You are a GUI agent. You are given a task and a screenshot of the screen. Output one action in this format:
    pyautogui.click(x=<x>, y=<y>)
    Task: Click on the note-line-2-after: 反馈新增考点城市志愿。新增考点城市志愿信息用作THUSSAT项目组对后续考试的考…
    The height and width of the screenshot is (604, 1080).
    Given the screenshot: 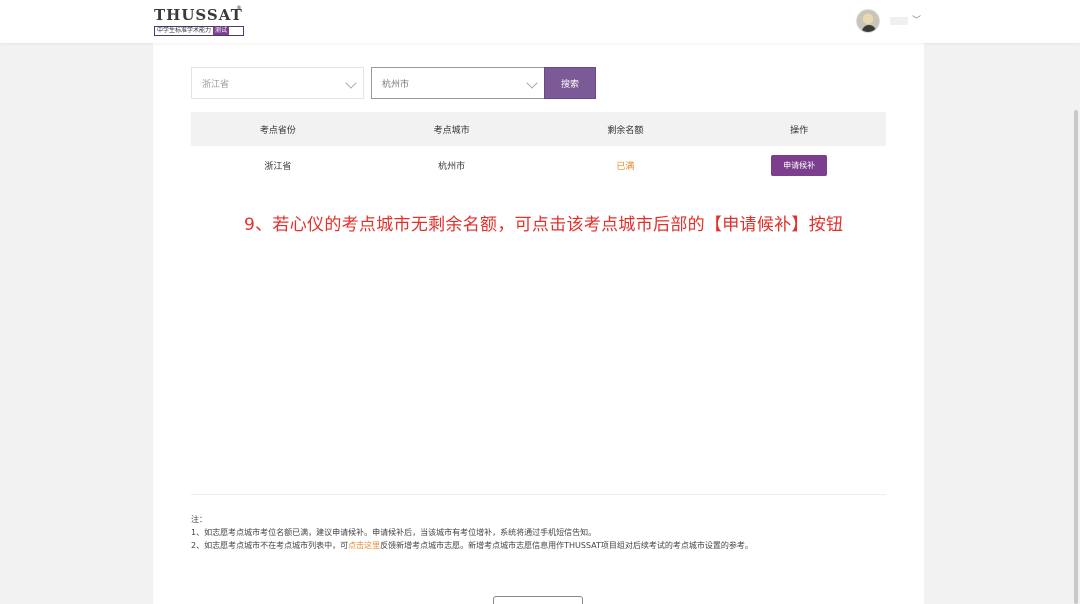 What is the action you would take?
    pyautogui.click(x=566, y=545)
    